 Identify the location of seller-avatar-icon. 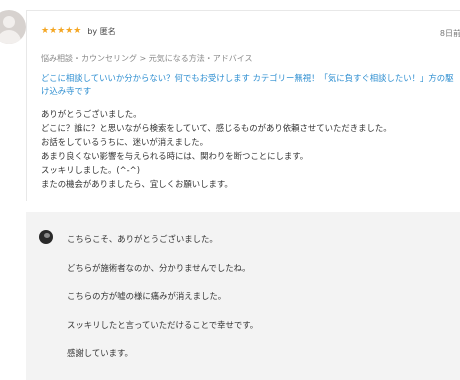
(46, 237).